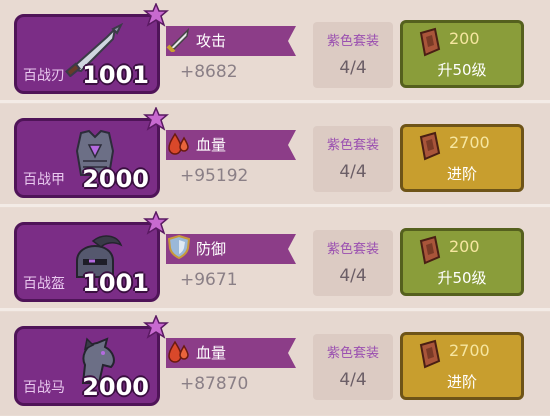  What do you see at coordinates (44, 388) in the screenshot?
I see `equipment-name: 百战马` at bounding box center [44, 388].